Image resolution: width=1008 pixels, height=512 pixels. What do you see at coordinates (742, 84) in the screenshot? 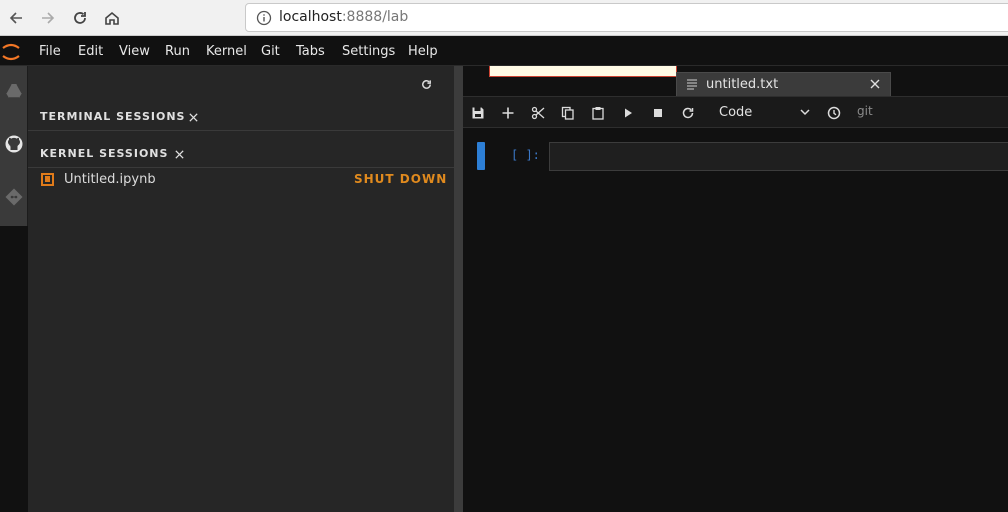
I see `tab-label: untitled.txt` at bounding box center [742, 84].